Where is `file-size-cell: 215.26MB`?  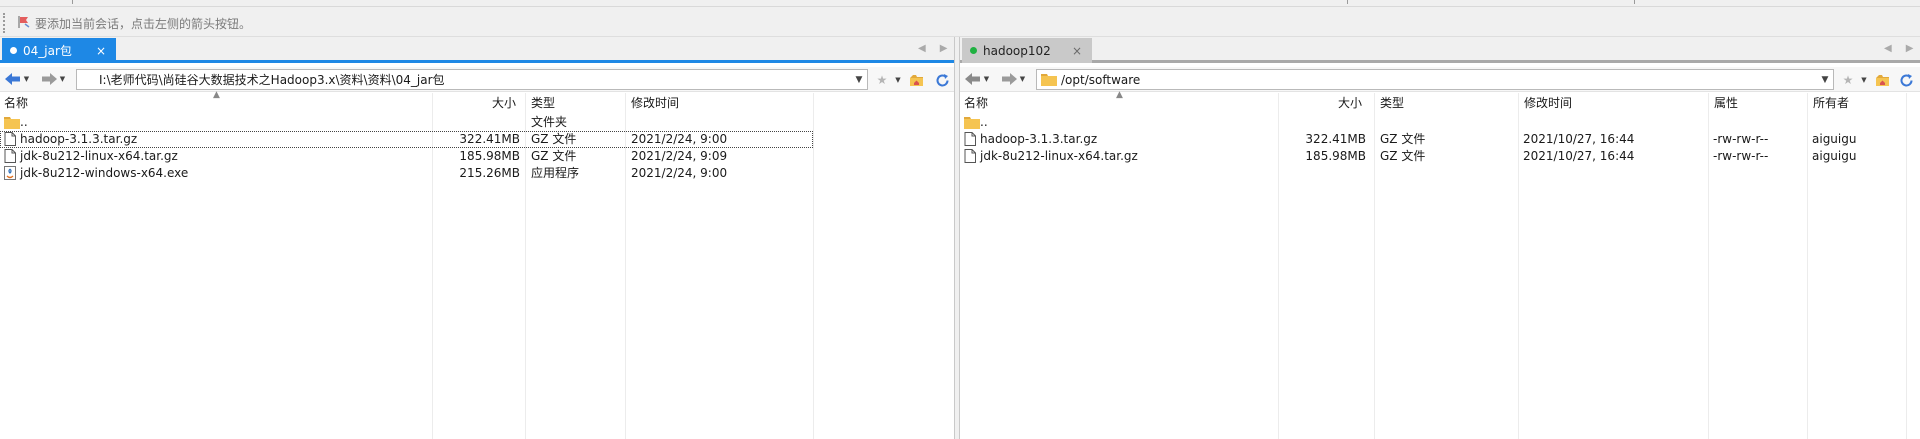
file-size-cell: 215.26MB is located at coordinates (489, 173).